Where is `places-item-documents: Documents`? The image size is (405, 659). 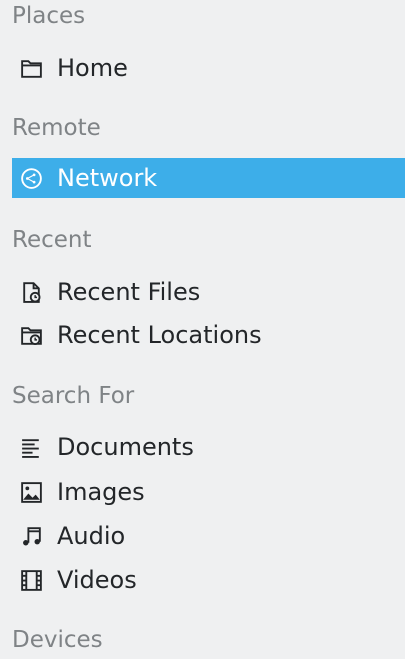
places-item-documents: Documents is located at coordinates (208, 447).